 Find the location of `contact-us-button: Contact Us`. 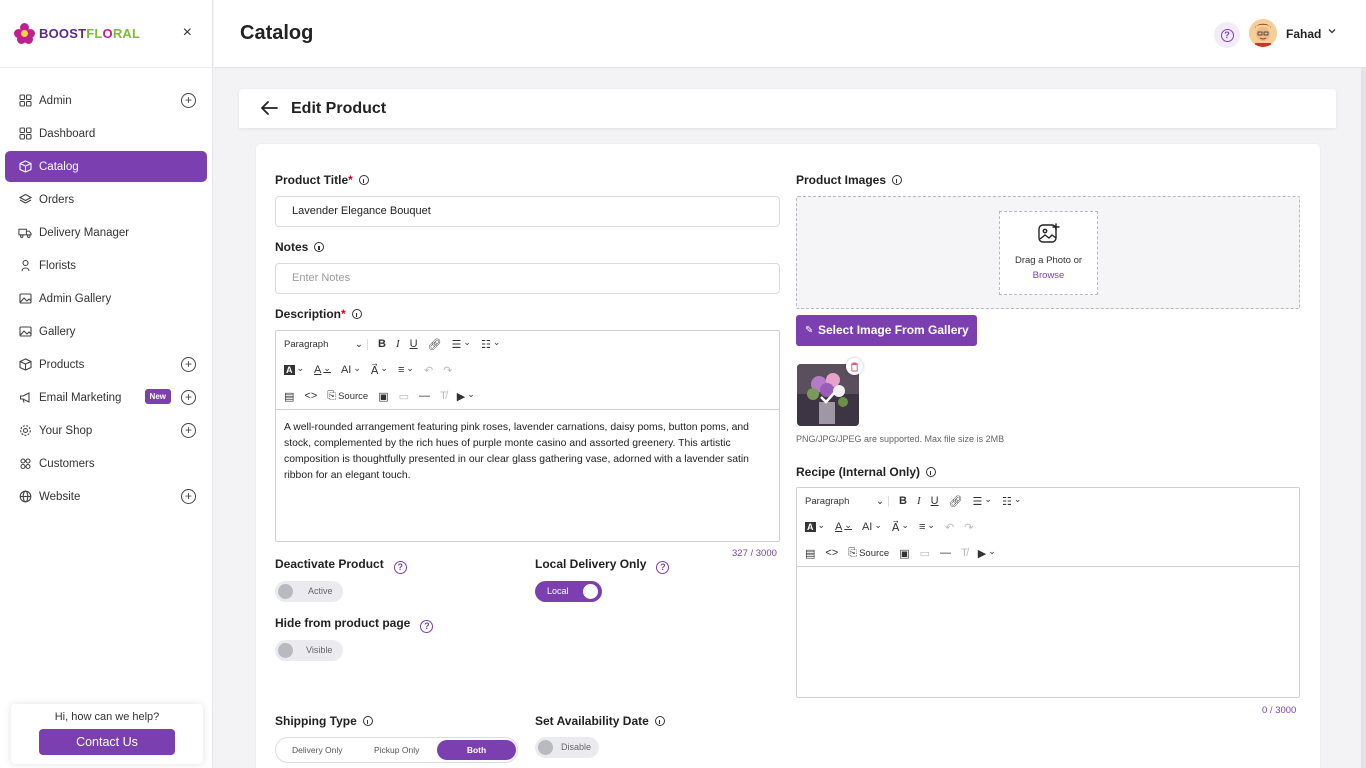

contact-us-button: Contact Us is located at coordinates (107, 742).